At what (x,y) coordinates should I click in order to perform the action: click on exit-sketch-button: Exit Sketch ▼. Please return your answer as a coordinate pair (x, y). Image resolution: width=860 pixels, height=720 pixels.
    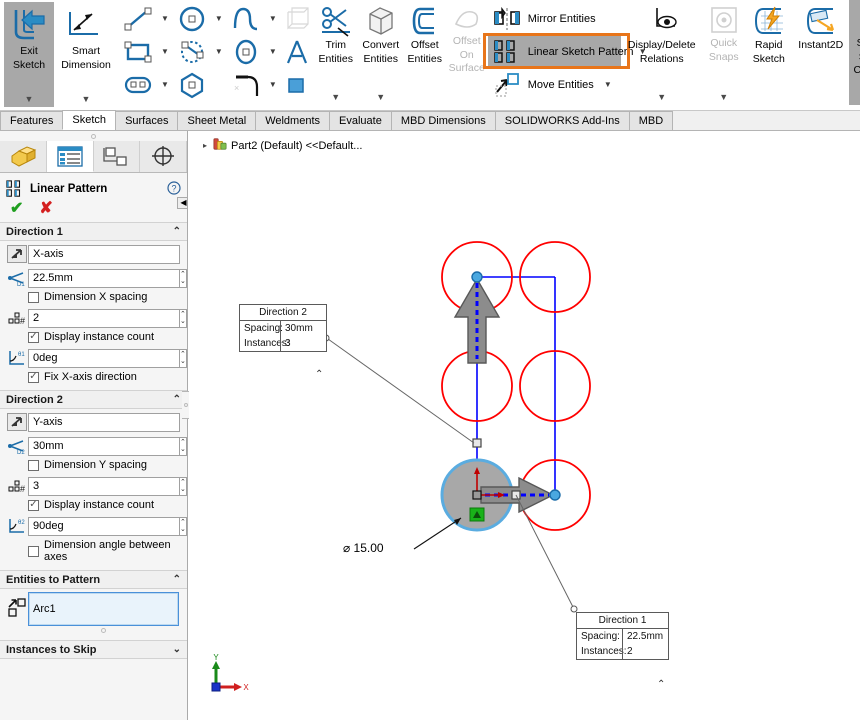
    Looking at the image, I should click on (29, 54).